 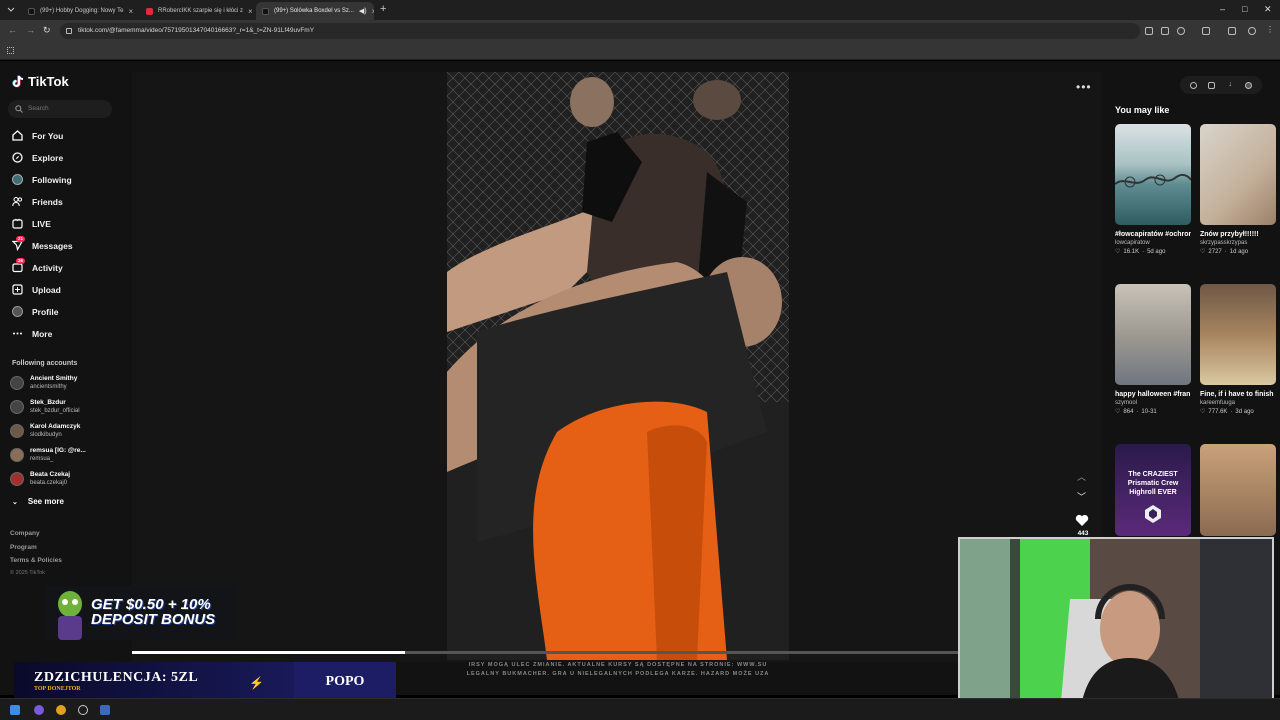 I want to click on nav-explore: Explore, so click(x=37, y=157).